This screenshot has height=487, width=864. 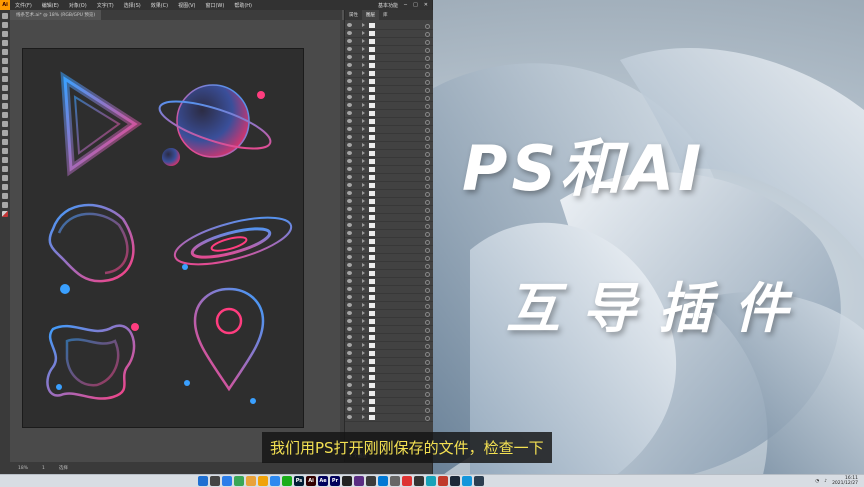 What do you see at coordinates (323, 481) in the screenshot?
I see `taskbar-app-icon: Ae` at bounding box center [323, 481].